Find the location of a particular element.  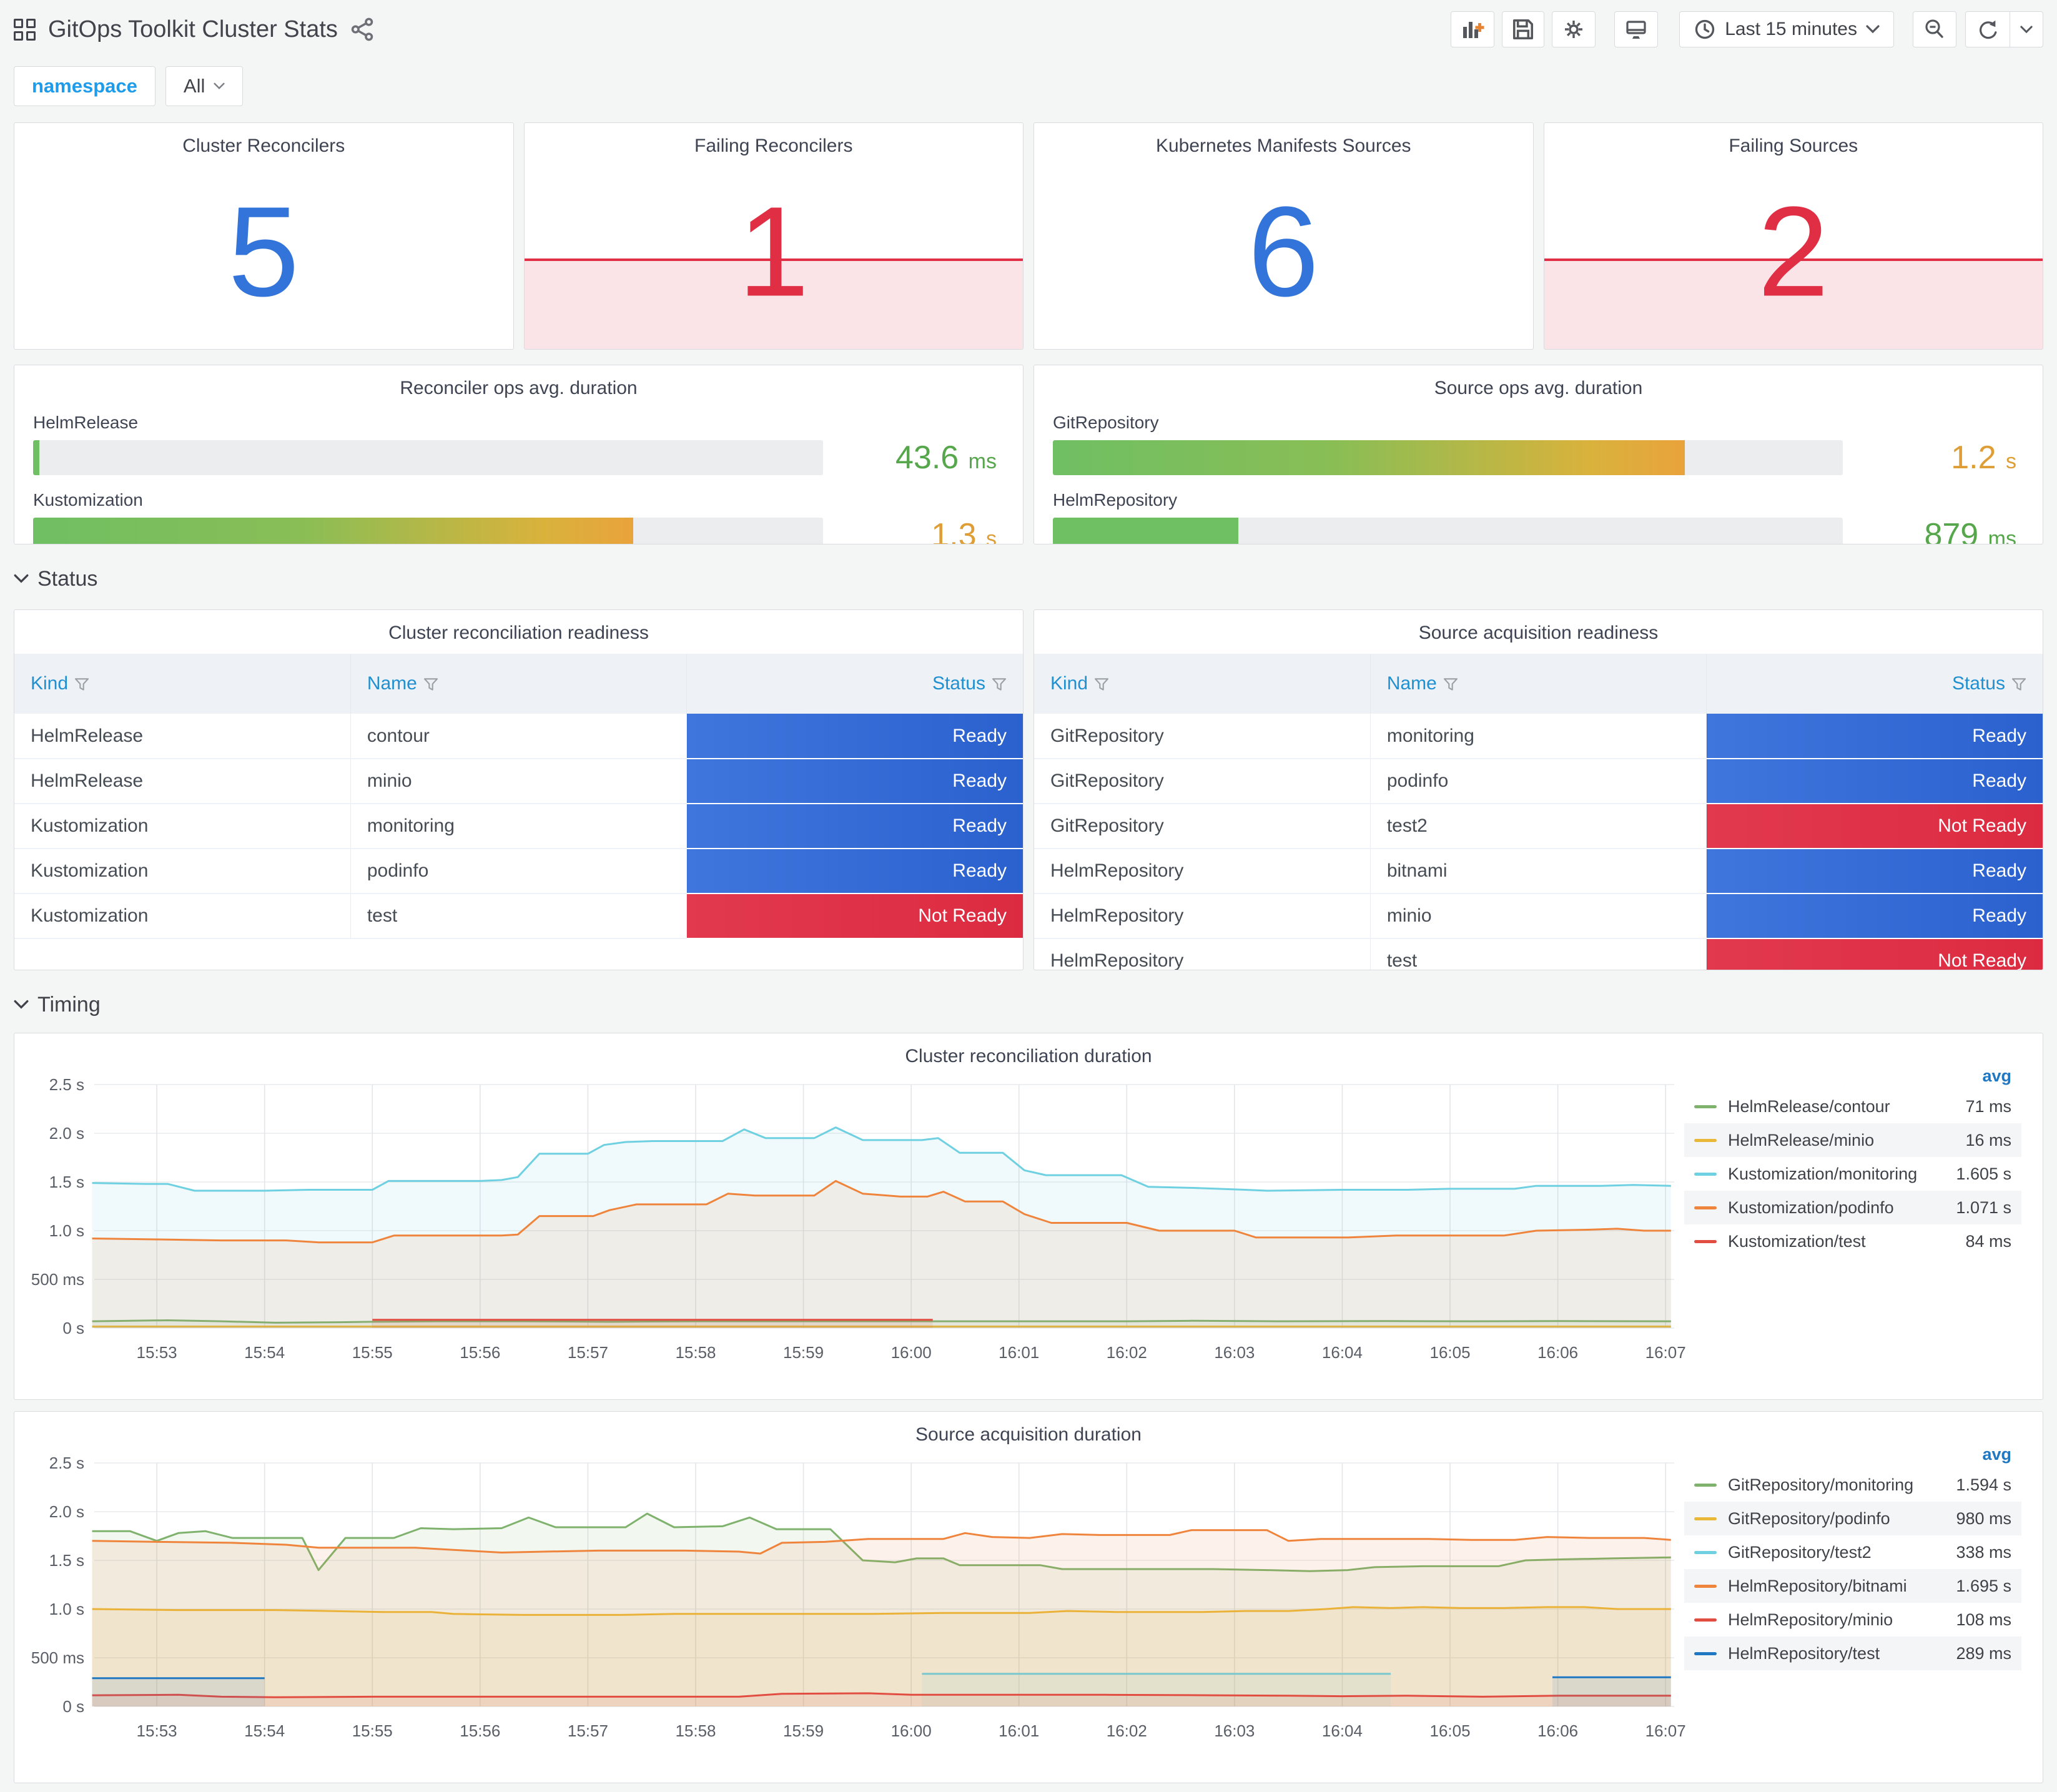

time-range-picker: Last 15 minutes is located at coordinates (1786, 29).